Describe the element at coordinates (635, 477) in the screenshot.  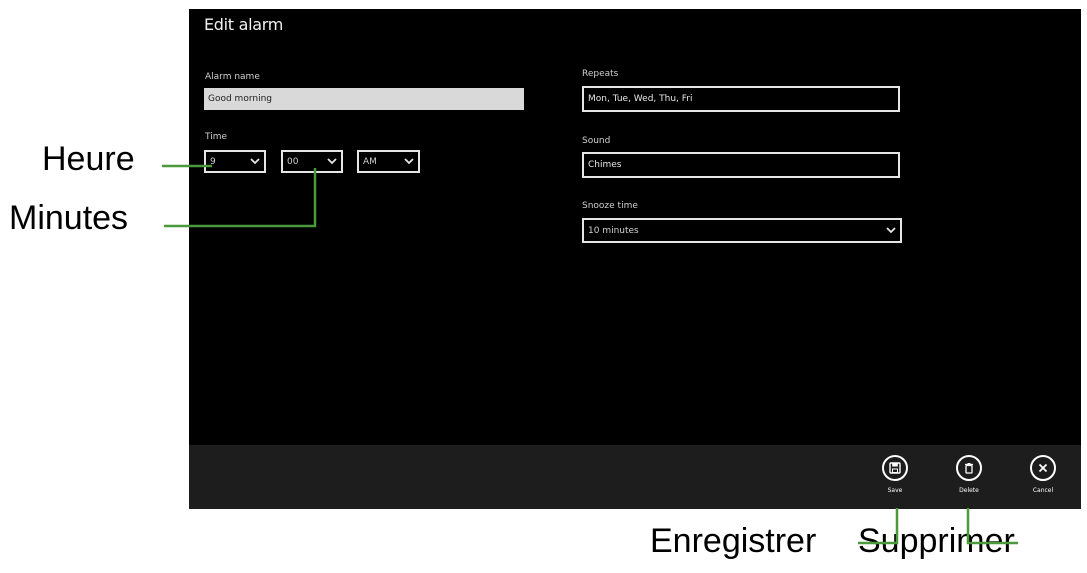
I see `app-bar: Save Delete Cancel` at that location.